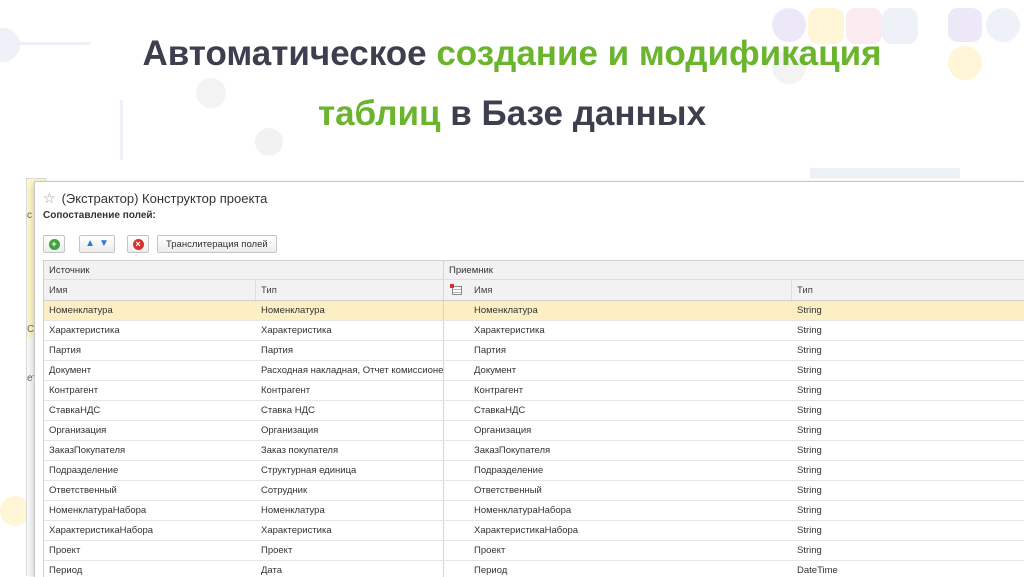 This screenshot has width=1024, height=577. What do you see at coordinates (104, 244) in the screenshot?
I see `arrow-down-icon: ▼` at bounding box center [104, 244].